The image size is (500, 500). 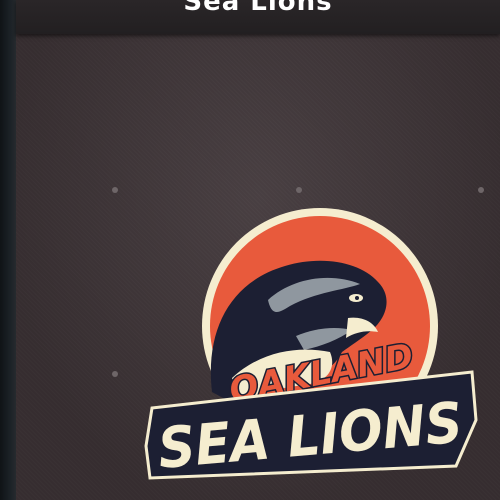 I want to click on page-title: Sea Lions, so click(x=258, y=8).